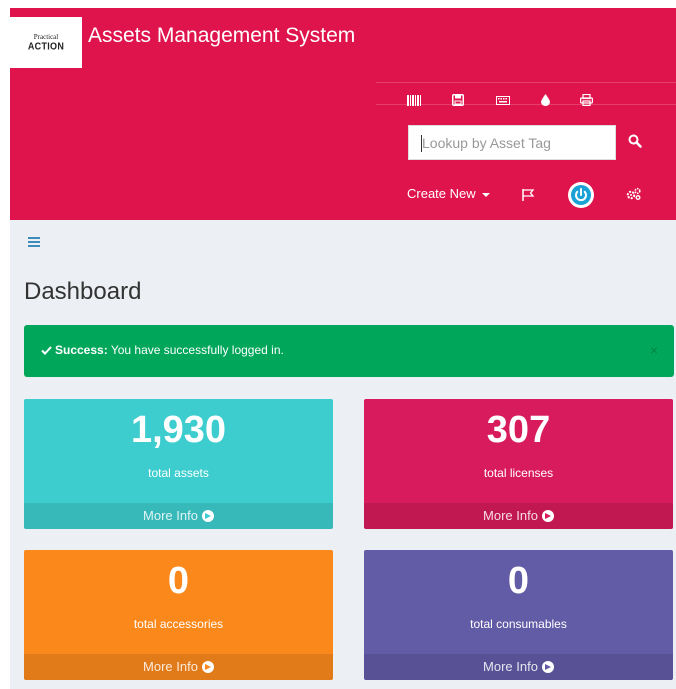 The width and height of the screenshot is (676, 689). Describe the element at coordinates (178, 473) in the screenshot. I see `box-label: total assets` at that location.